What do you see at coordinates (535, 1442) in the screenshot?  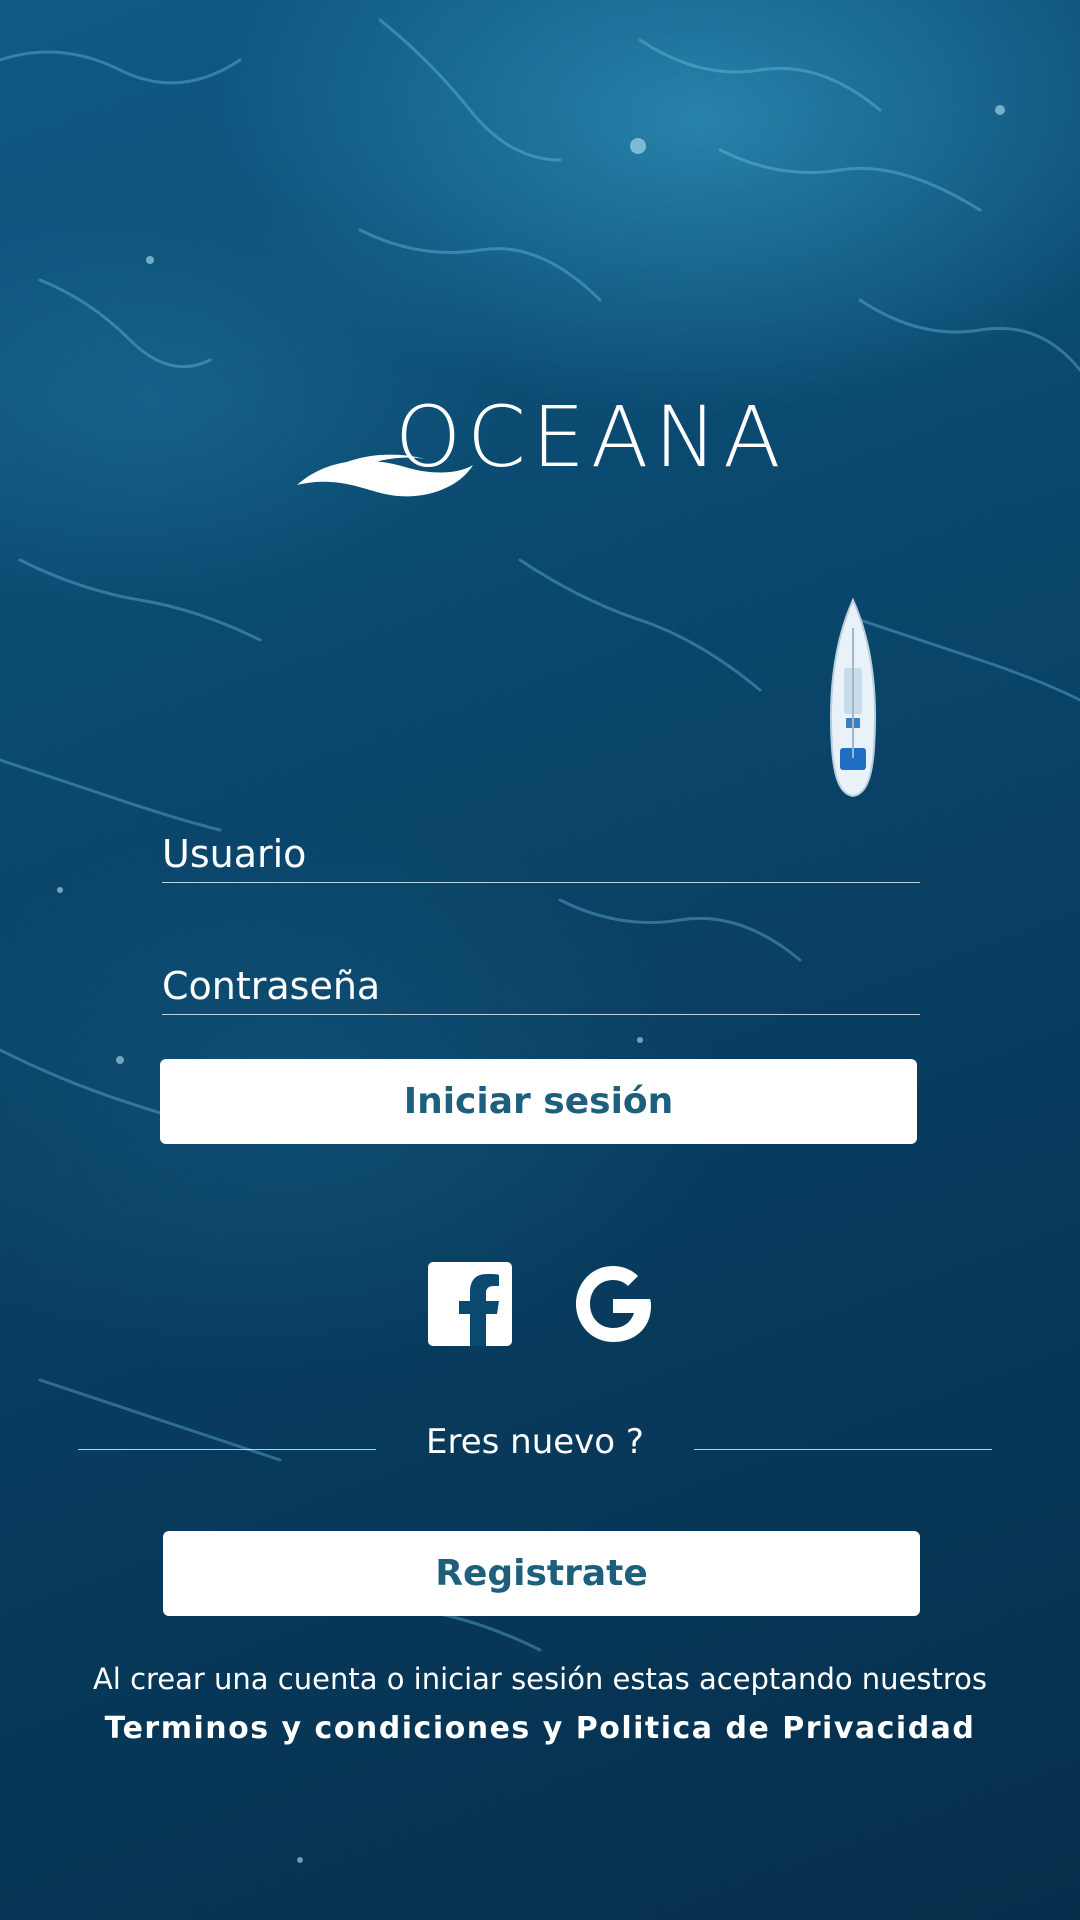 I see `new-user-text: Eres nuevo ?` at bounding box center [535, 1442].